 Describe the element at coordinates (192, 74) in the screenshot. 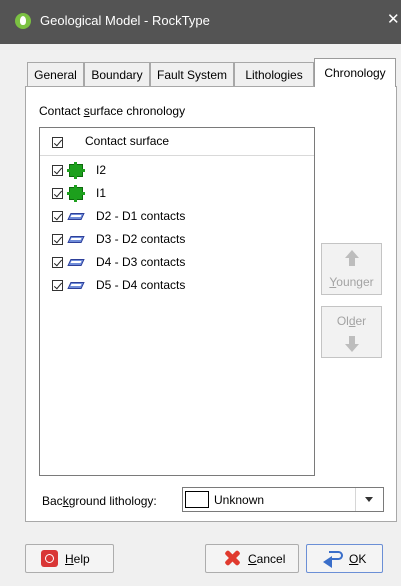

I see `tab-fault-system: Fault System` at that location.